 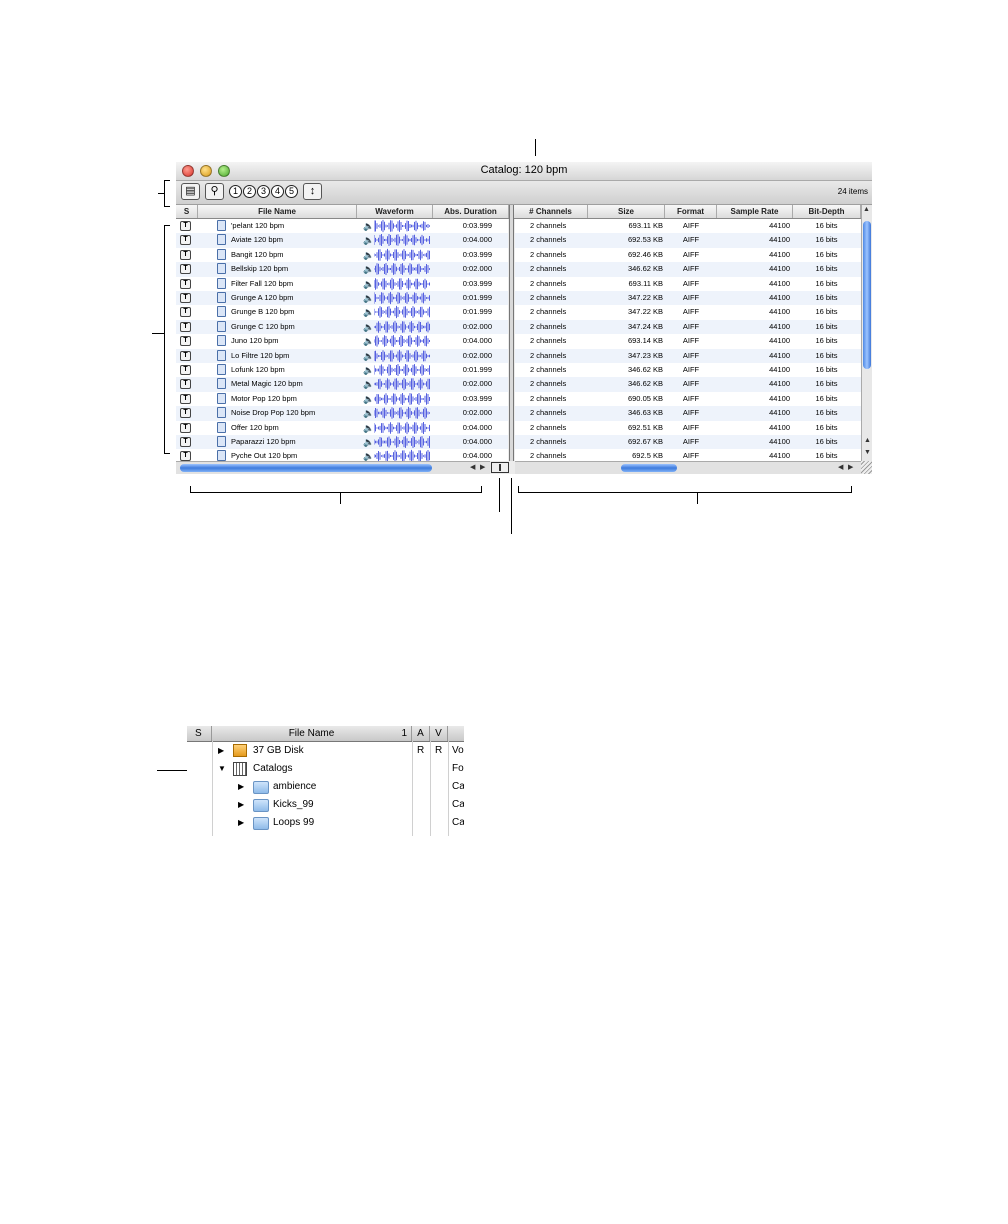 I want to click on right-horizontal-scrollbar: ◀ ▶, so click(x=688, y=467).